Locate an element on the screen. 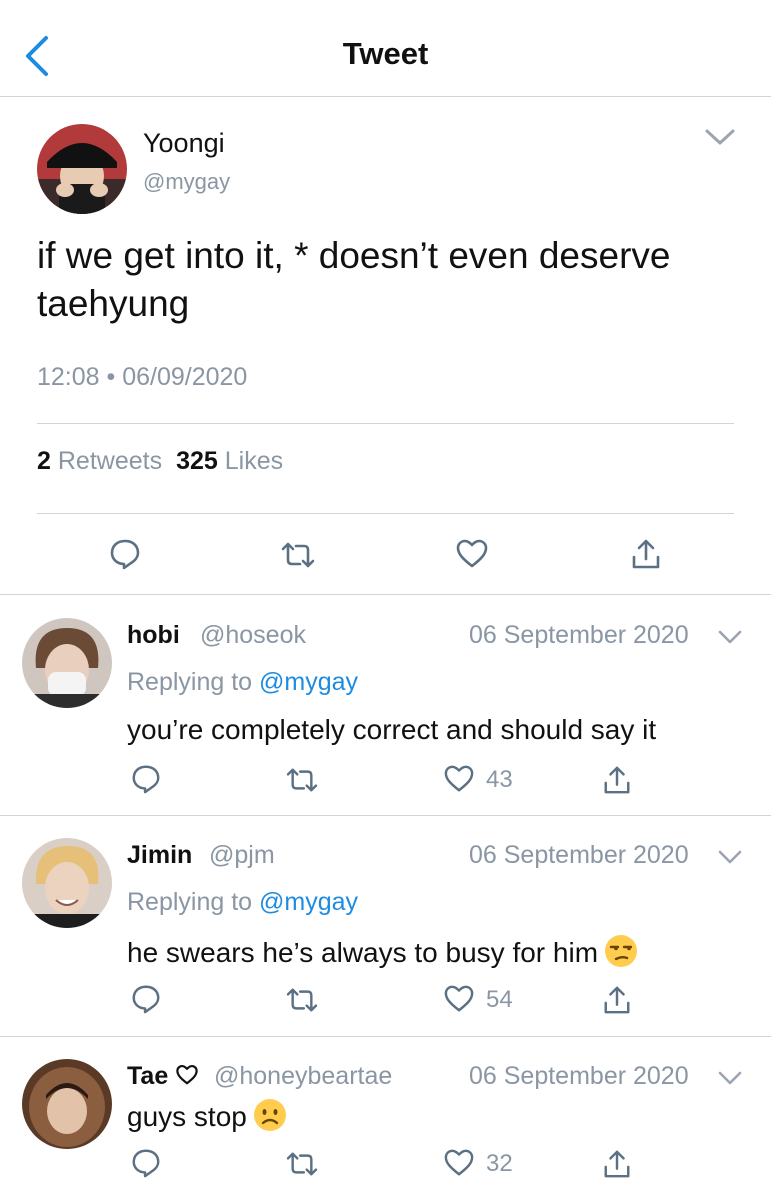  likes-label: Likes is located at coordinates (254, 461).